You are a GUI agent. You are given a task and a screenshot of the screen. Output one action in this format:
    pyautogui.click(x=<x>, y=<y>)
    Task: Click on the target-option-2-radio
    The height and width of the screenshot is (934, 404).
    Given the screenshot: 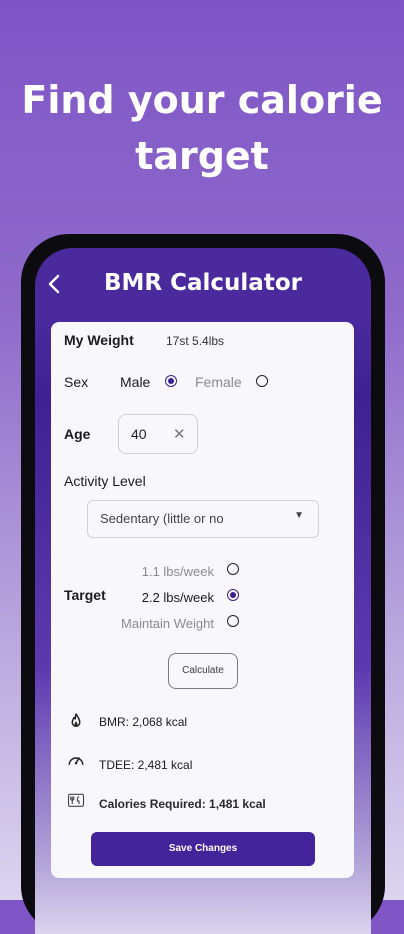 What is the action you would take?
    pyautogui.click(x=233, y=595)
    